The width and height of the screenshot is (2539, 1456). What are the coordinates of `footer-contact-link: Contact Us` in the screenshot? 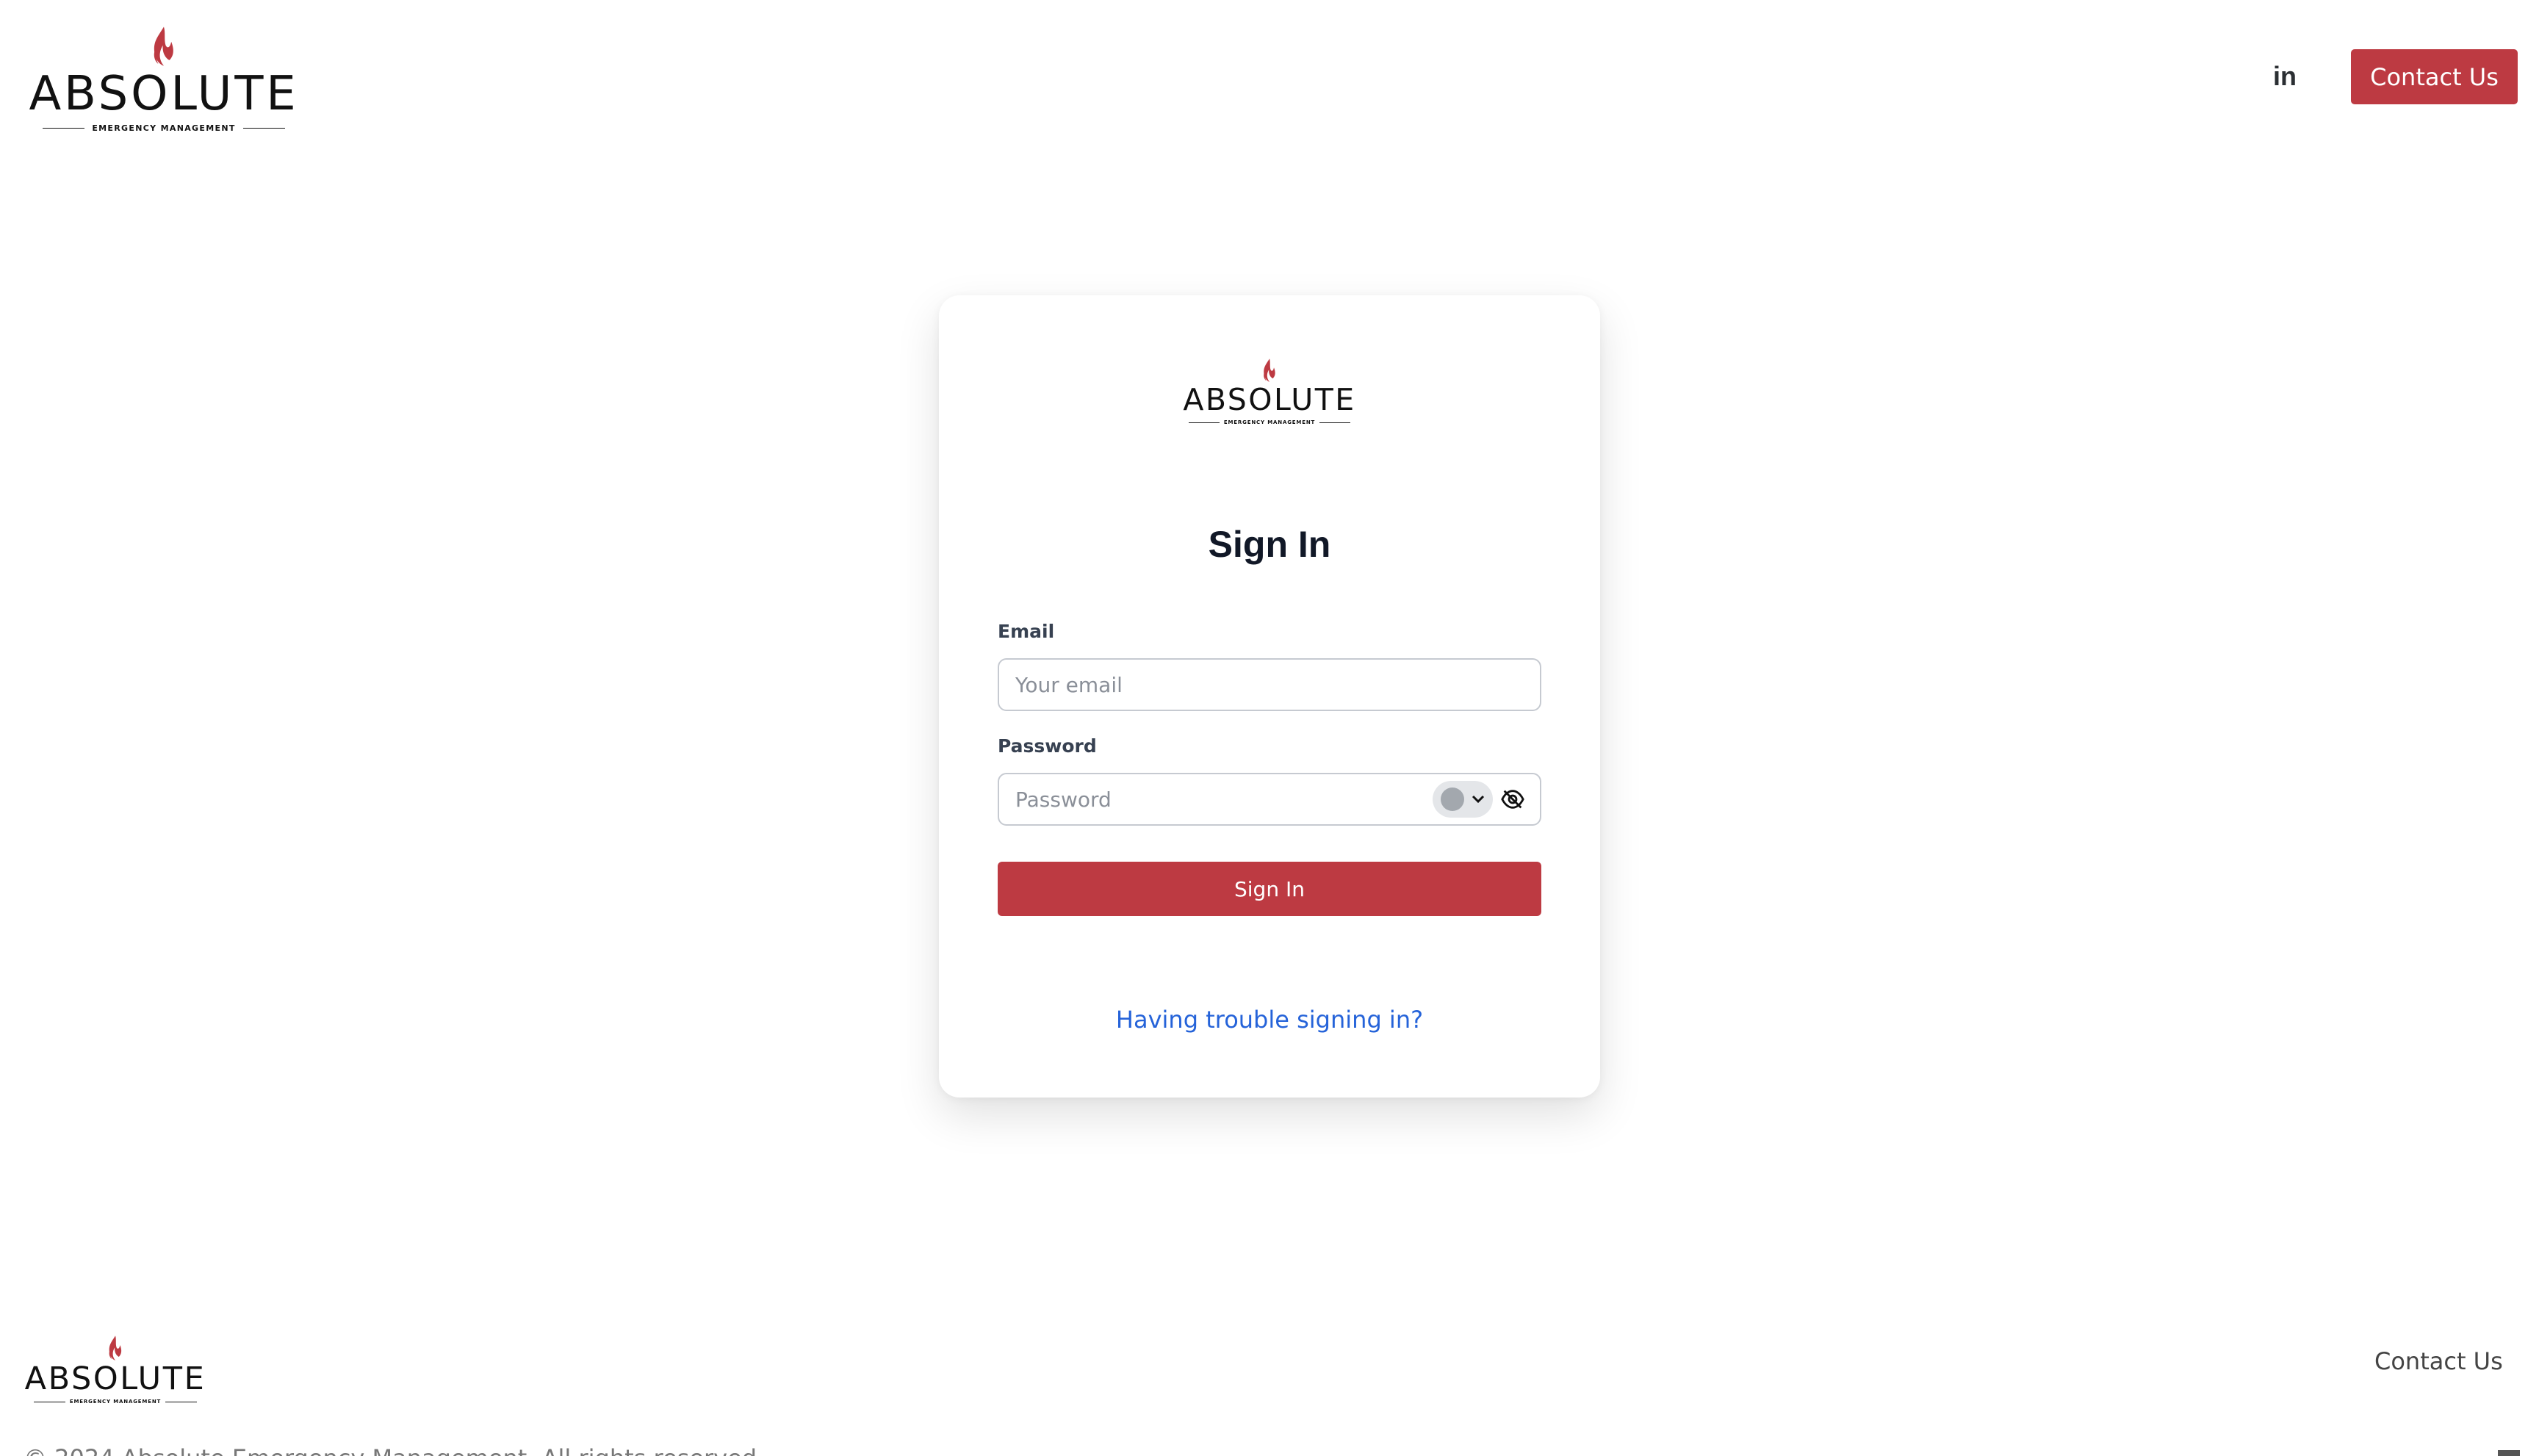 It's located at (2438, 1361).